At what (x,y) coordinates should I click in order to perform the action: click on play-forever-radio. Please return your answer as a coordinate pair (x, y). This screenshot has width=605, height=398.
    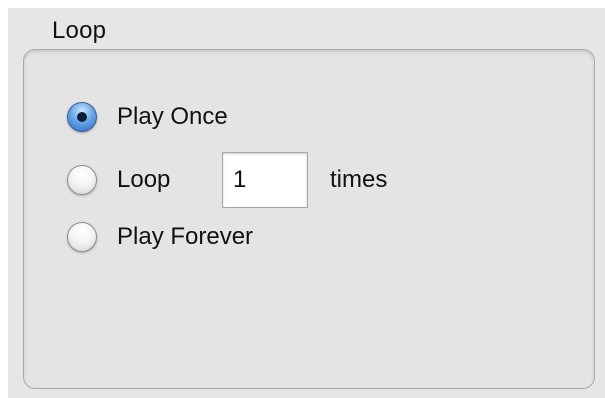
    Looking at the image, I should click on (82, 237).